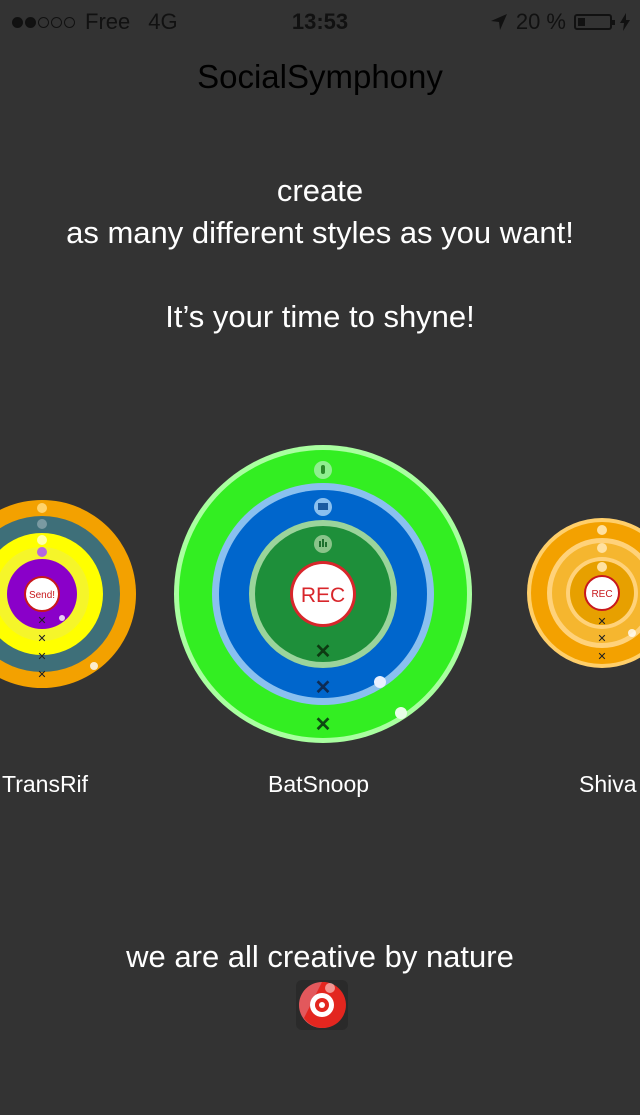 This screenshot has height=1115, width=640. I want to click on batsnoop-middle-close-icon: ✕, so click(323, 688).